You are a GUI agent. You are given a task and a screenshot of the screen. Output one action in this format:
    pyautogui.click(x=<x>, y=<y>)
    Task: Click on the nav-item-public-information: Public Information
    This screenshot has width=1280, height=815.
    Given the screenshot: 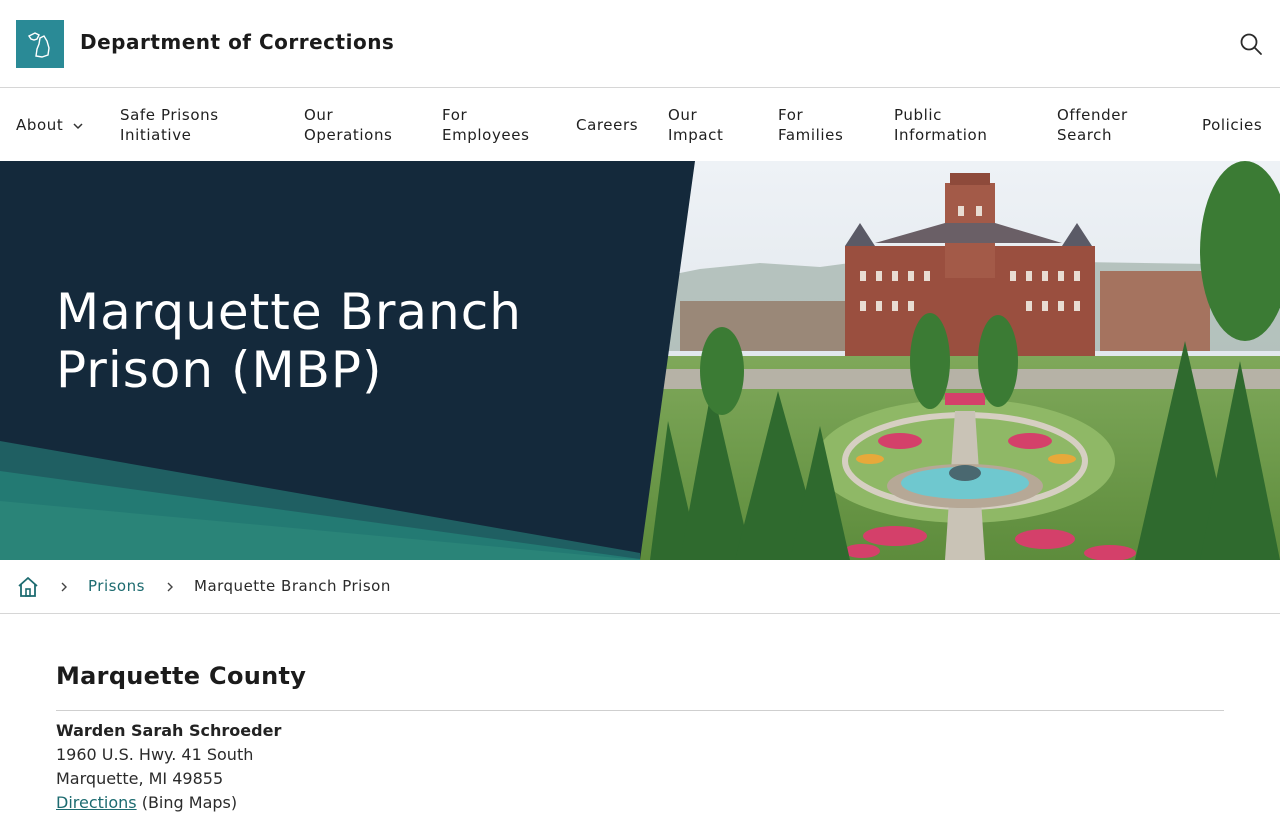 What is the action you would take?
    pyautogui.click(x=940, y=124)
    